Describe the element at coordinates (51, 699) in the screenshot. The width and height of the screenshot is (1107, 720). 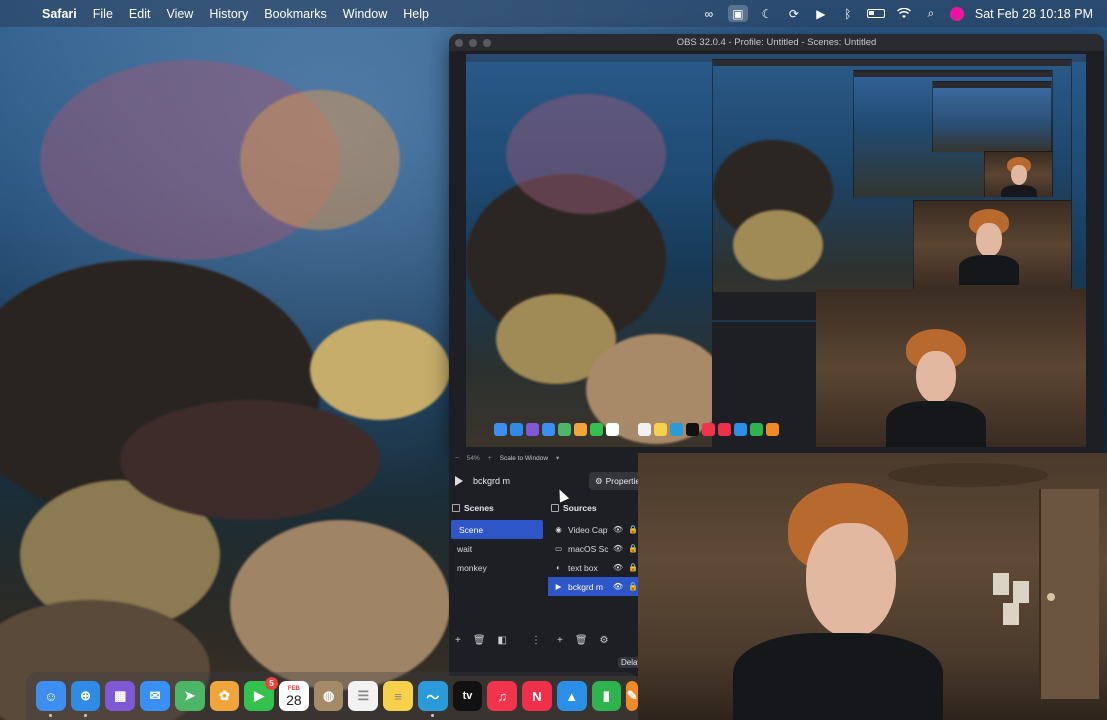
I see `finder-icon: ☺` at that location.